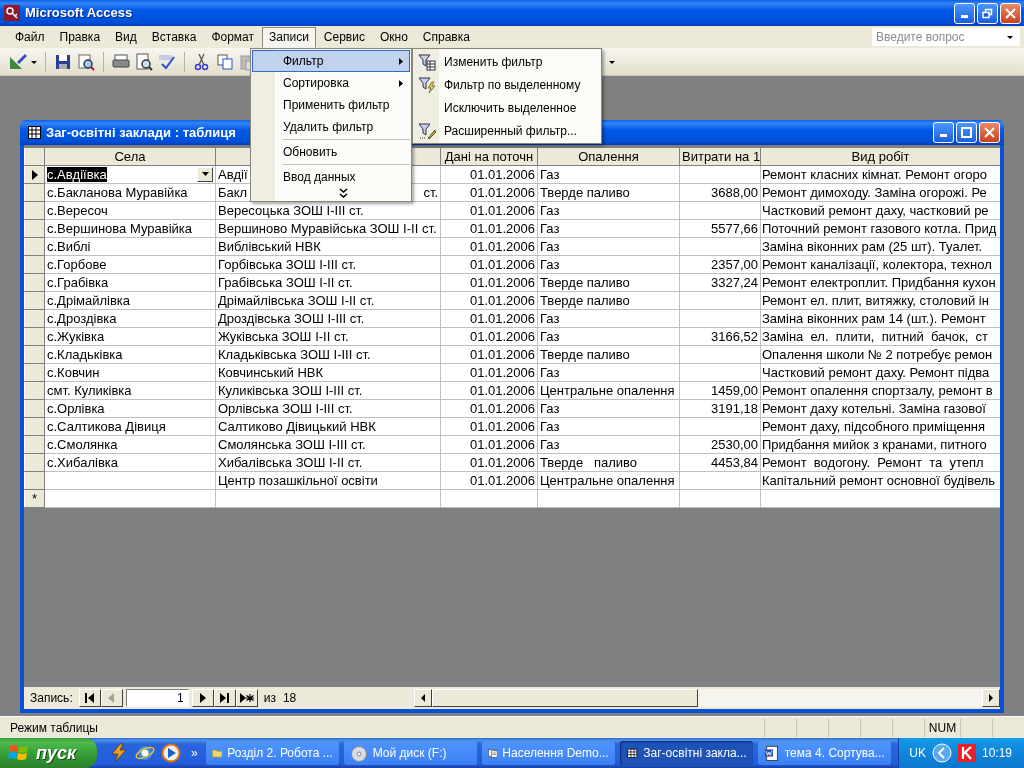 The width and height of the screenshot is (1024, 768). Describe the element at coordinates (328, 318) in the screenshot. I see `table-cell: Дроздівська ЗОШ І-ІІІ ст.` at that location.